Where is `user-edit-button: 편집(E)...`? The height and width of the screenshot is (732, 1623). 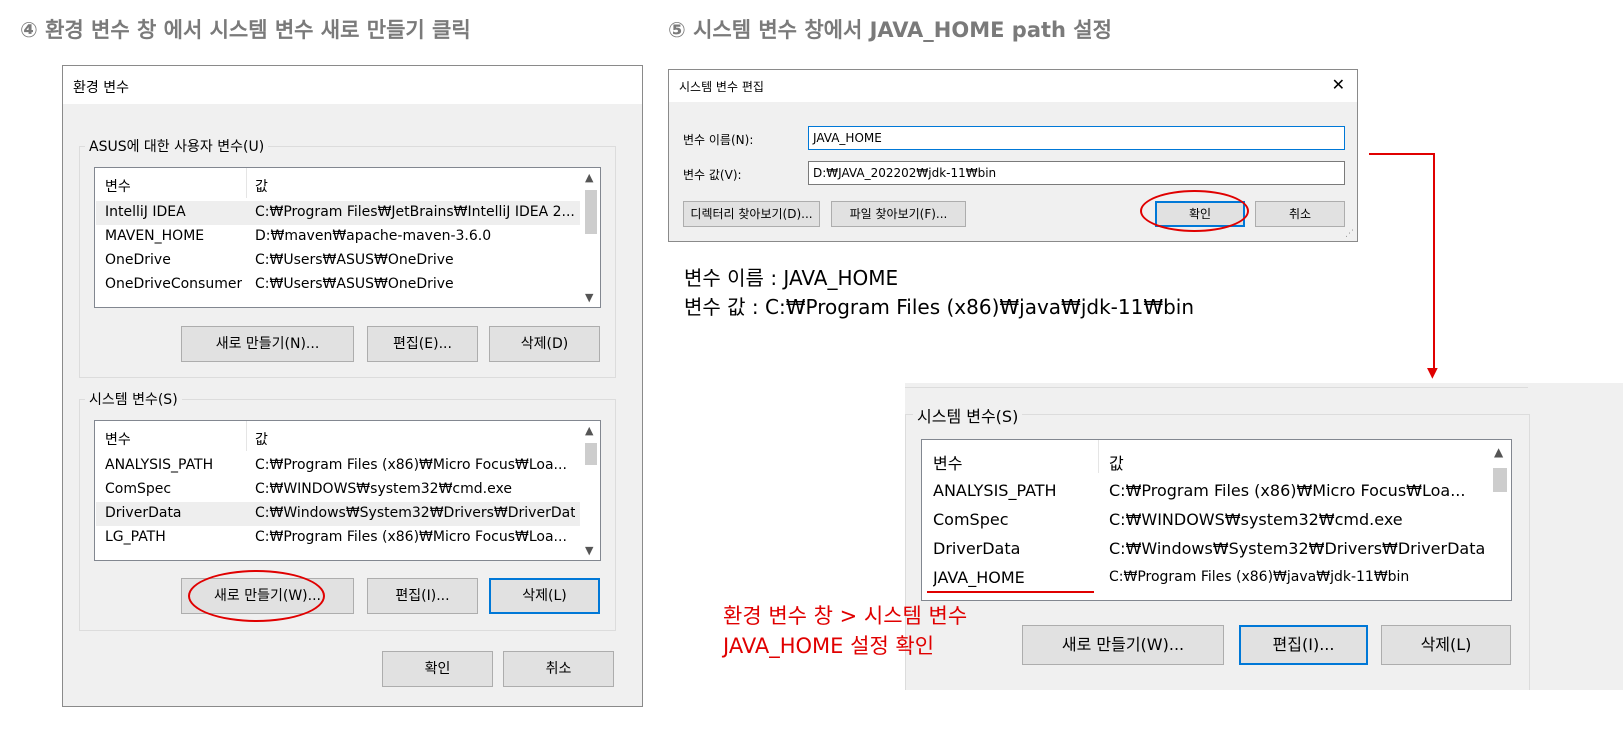
user-edit-button: 편집(E)... is located at coordinates (422, 344).